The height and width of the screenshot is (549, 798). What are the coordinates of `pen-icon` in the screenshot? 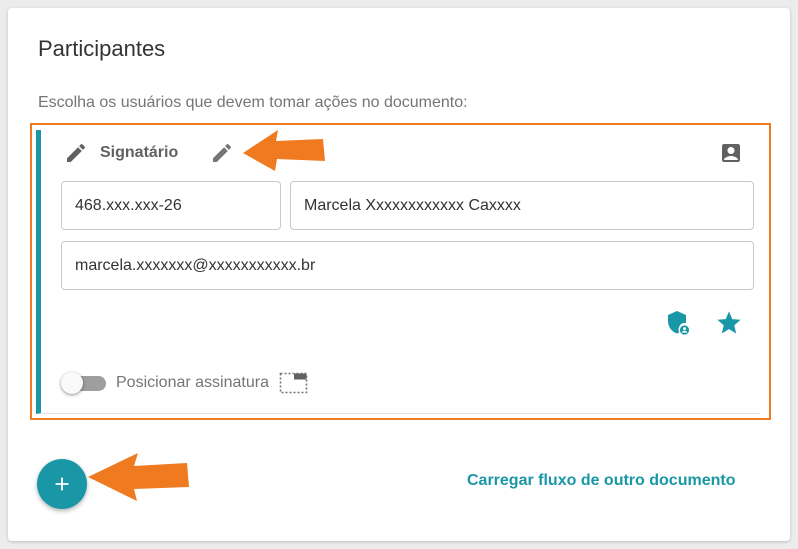 It's located at (76, 152).